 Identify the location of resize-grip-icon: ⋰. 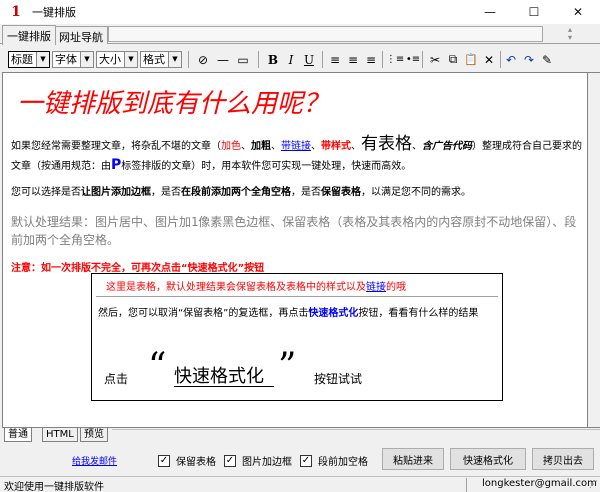
(593, 485).